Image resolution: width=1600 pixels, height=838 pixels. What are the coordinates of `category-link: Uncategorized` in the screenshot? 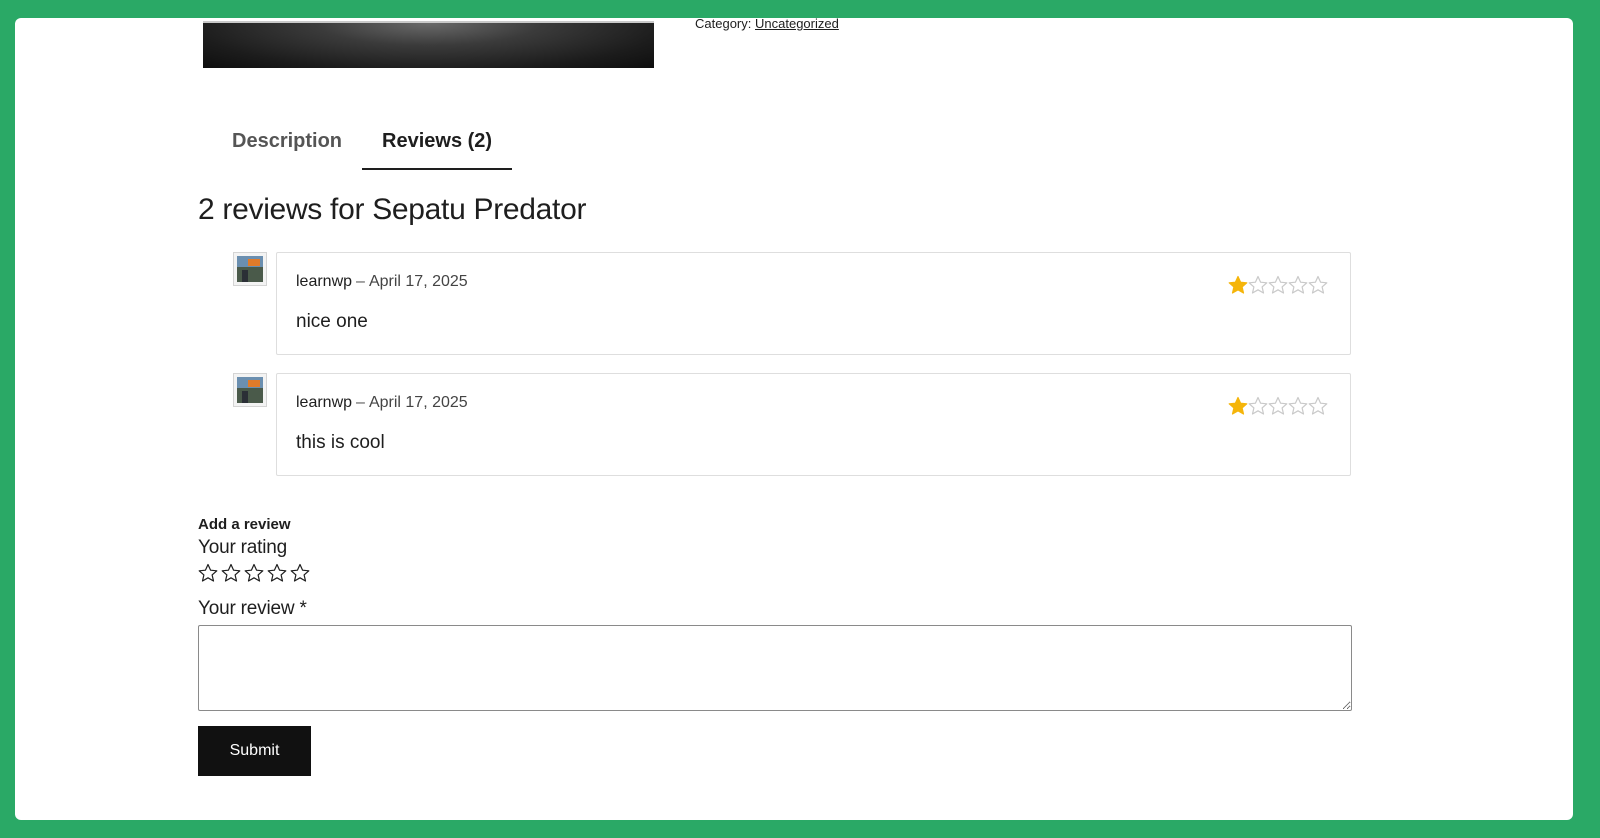 It's located at (797, 24).